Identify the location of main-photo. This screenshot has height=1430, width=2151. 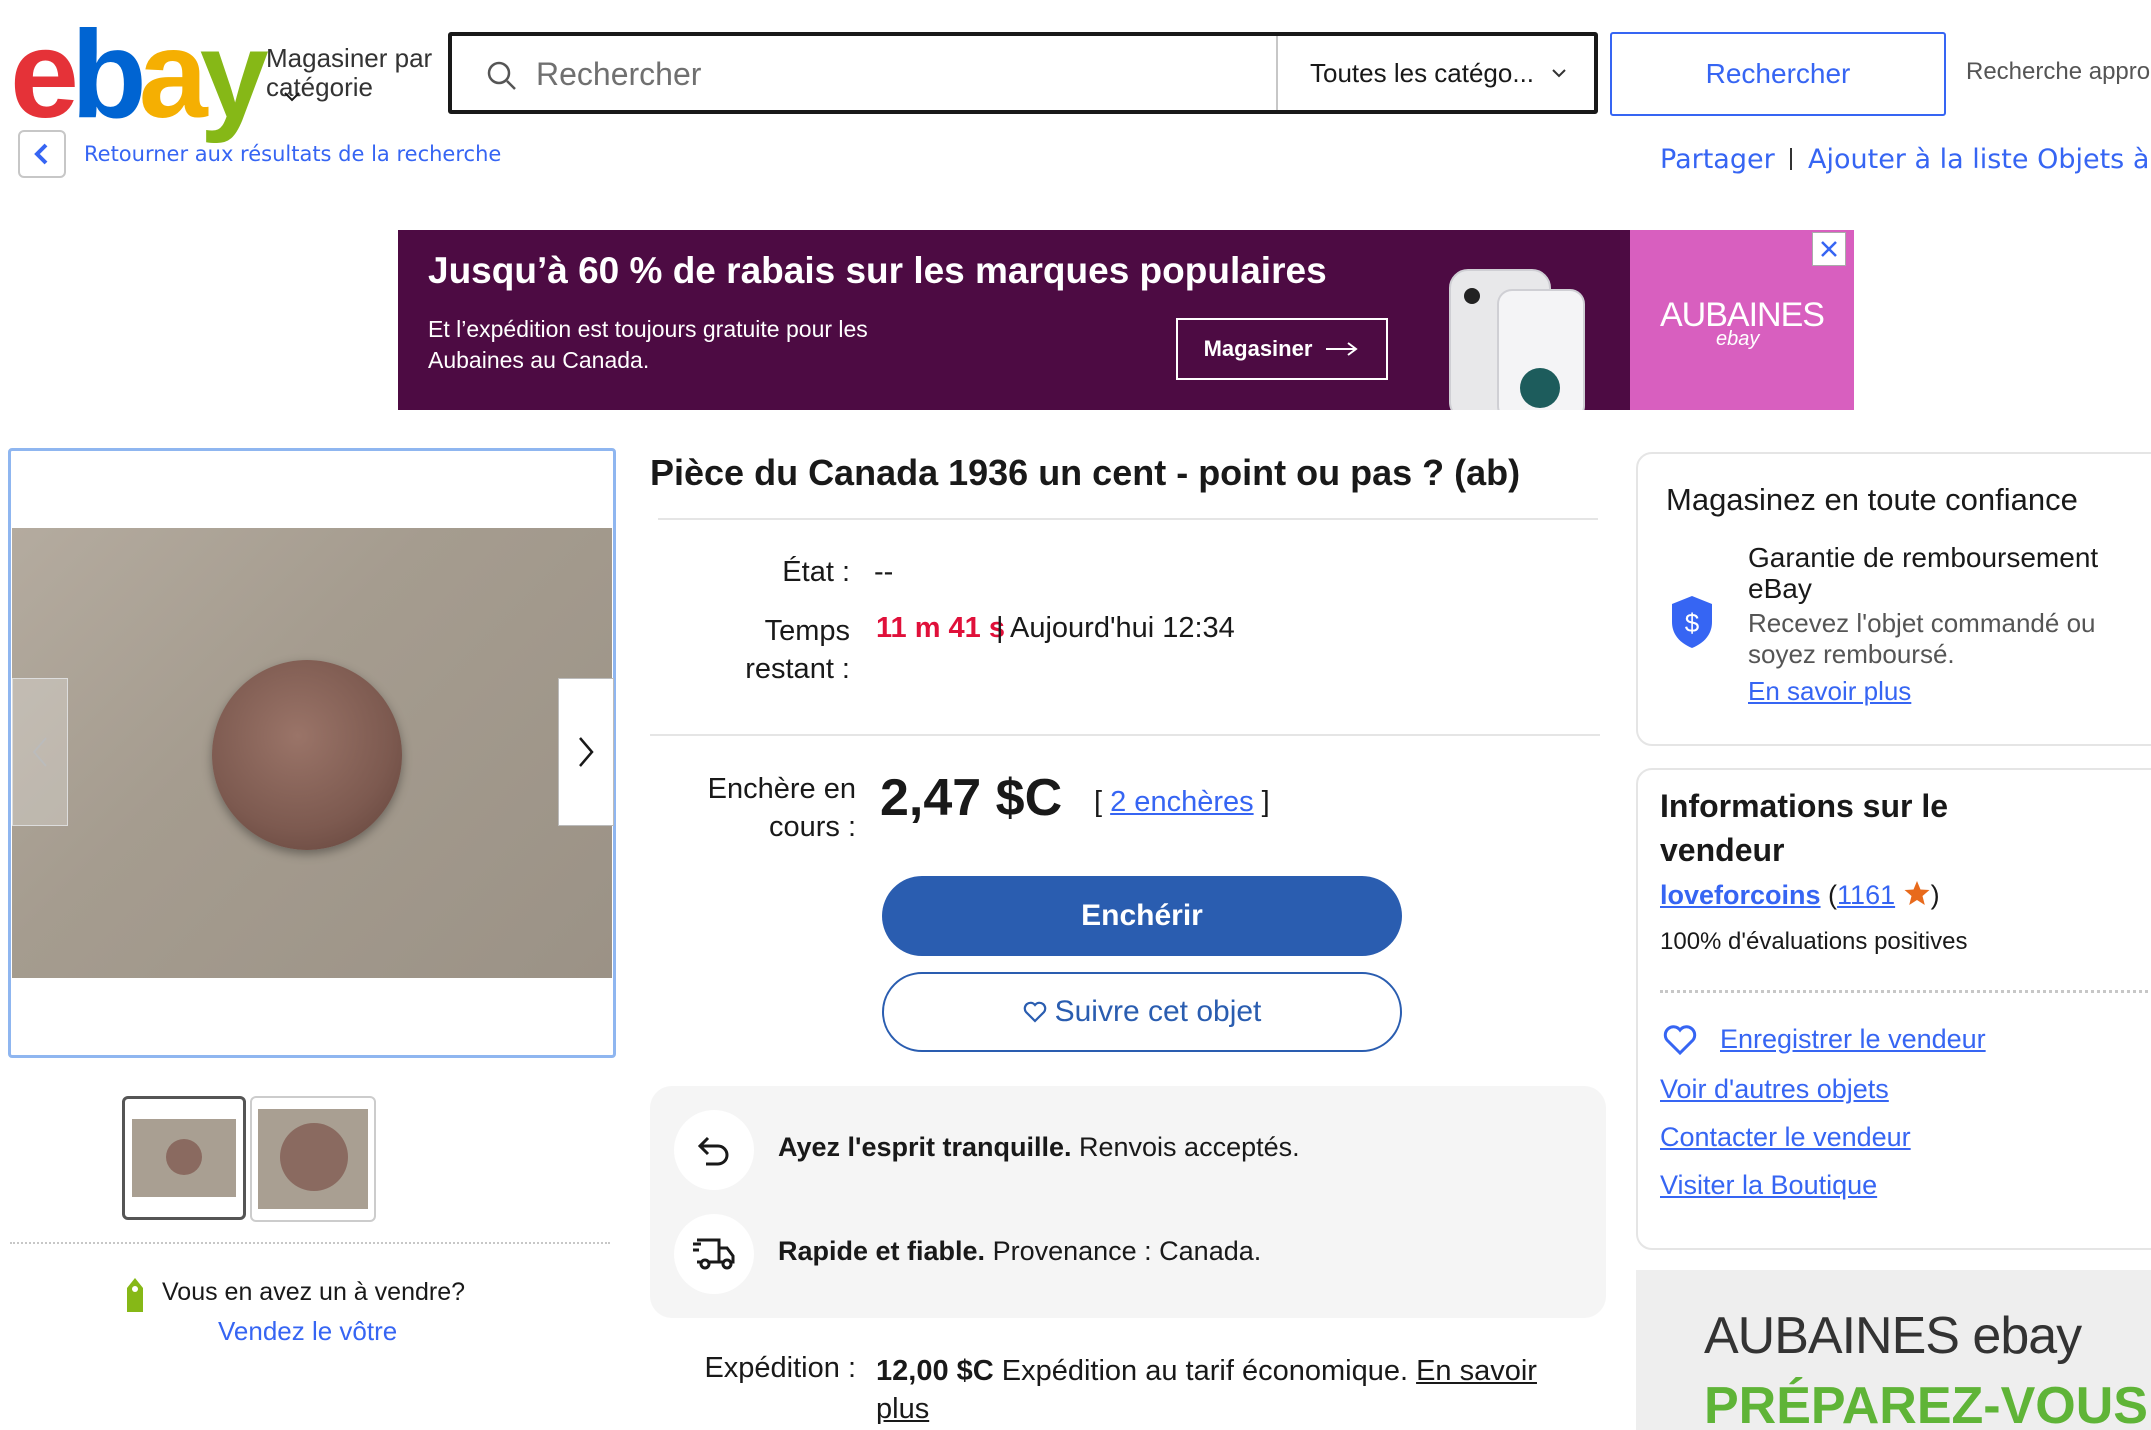
(312, 753).